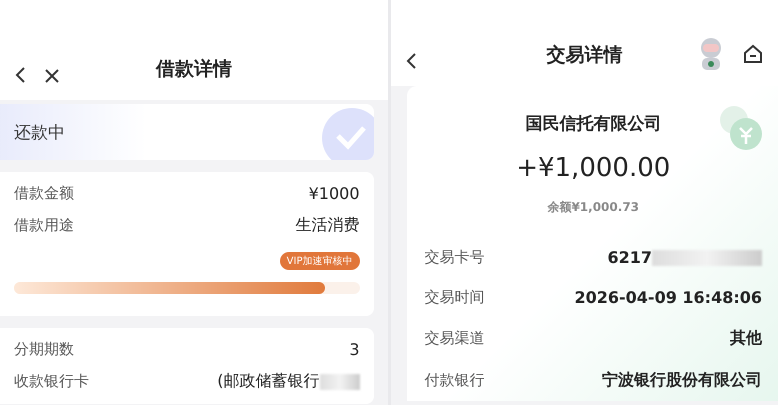 This screenshot has height=405, width=778. I want to click on back-icon, so click(411, 61).